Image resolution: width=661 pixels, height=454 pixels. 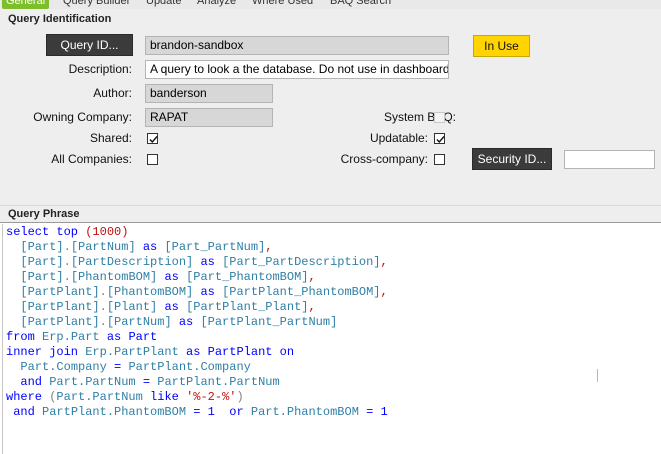 What do you see at coordinates (63, 367) in the screenshot?
I see `sql-token: Part.Company` at bounding box center [63, 367].